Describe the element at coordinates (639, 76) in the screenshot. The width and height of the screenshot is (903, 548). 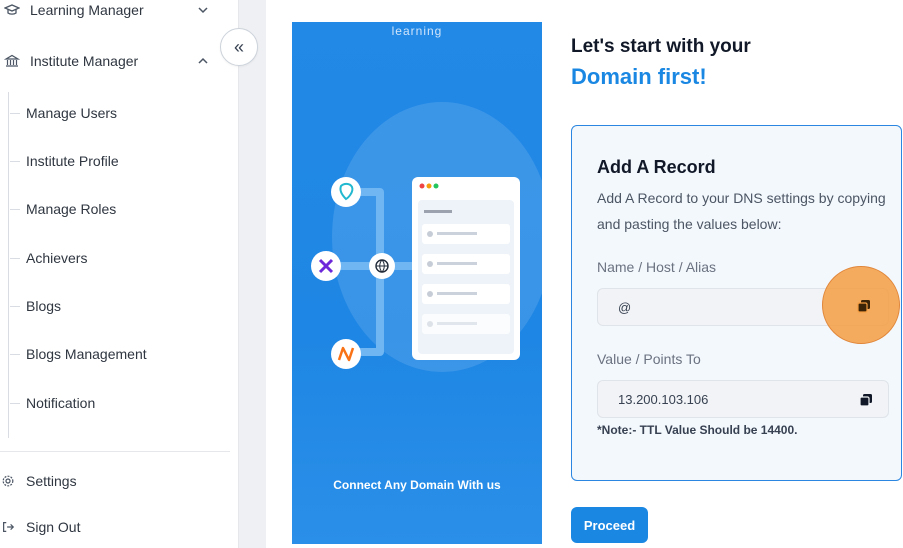
I see `page-subtitle: Domain first!` at that location.